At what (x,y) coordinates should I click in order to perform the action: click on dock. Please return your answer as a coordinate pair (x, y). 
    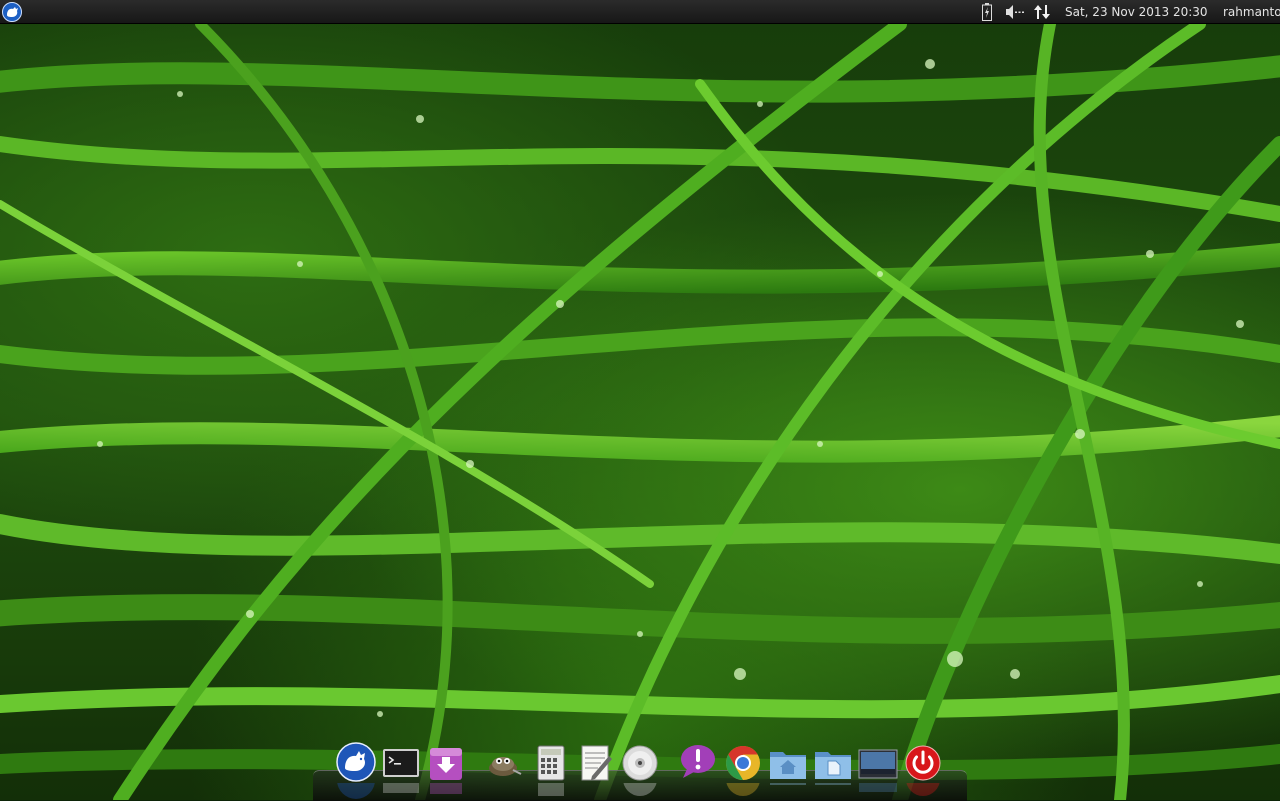
    Looking at the image, I should click on (640, 770).